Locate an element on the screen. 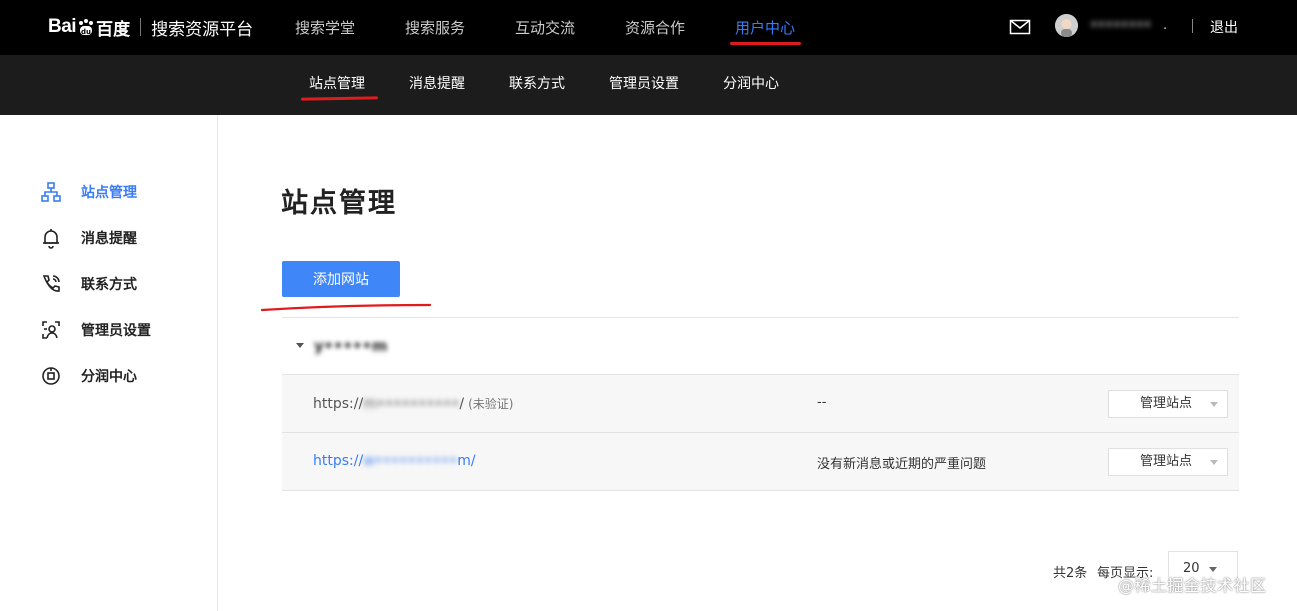 Image resolution: width=1297 pixels, height=611 pixels. site-group-header: y•••••m is located at coordinates (760, 346).